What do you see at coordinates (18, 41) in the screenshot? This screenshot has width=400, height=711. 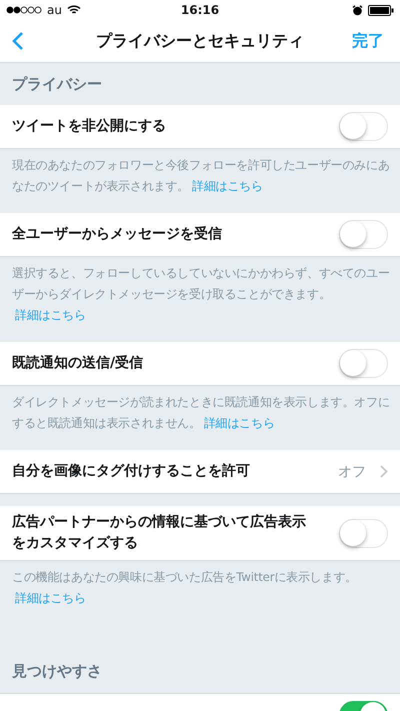 I see `back-icon` at bounding box center [18, 41].